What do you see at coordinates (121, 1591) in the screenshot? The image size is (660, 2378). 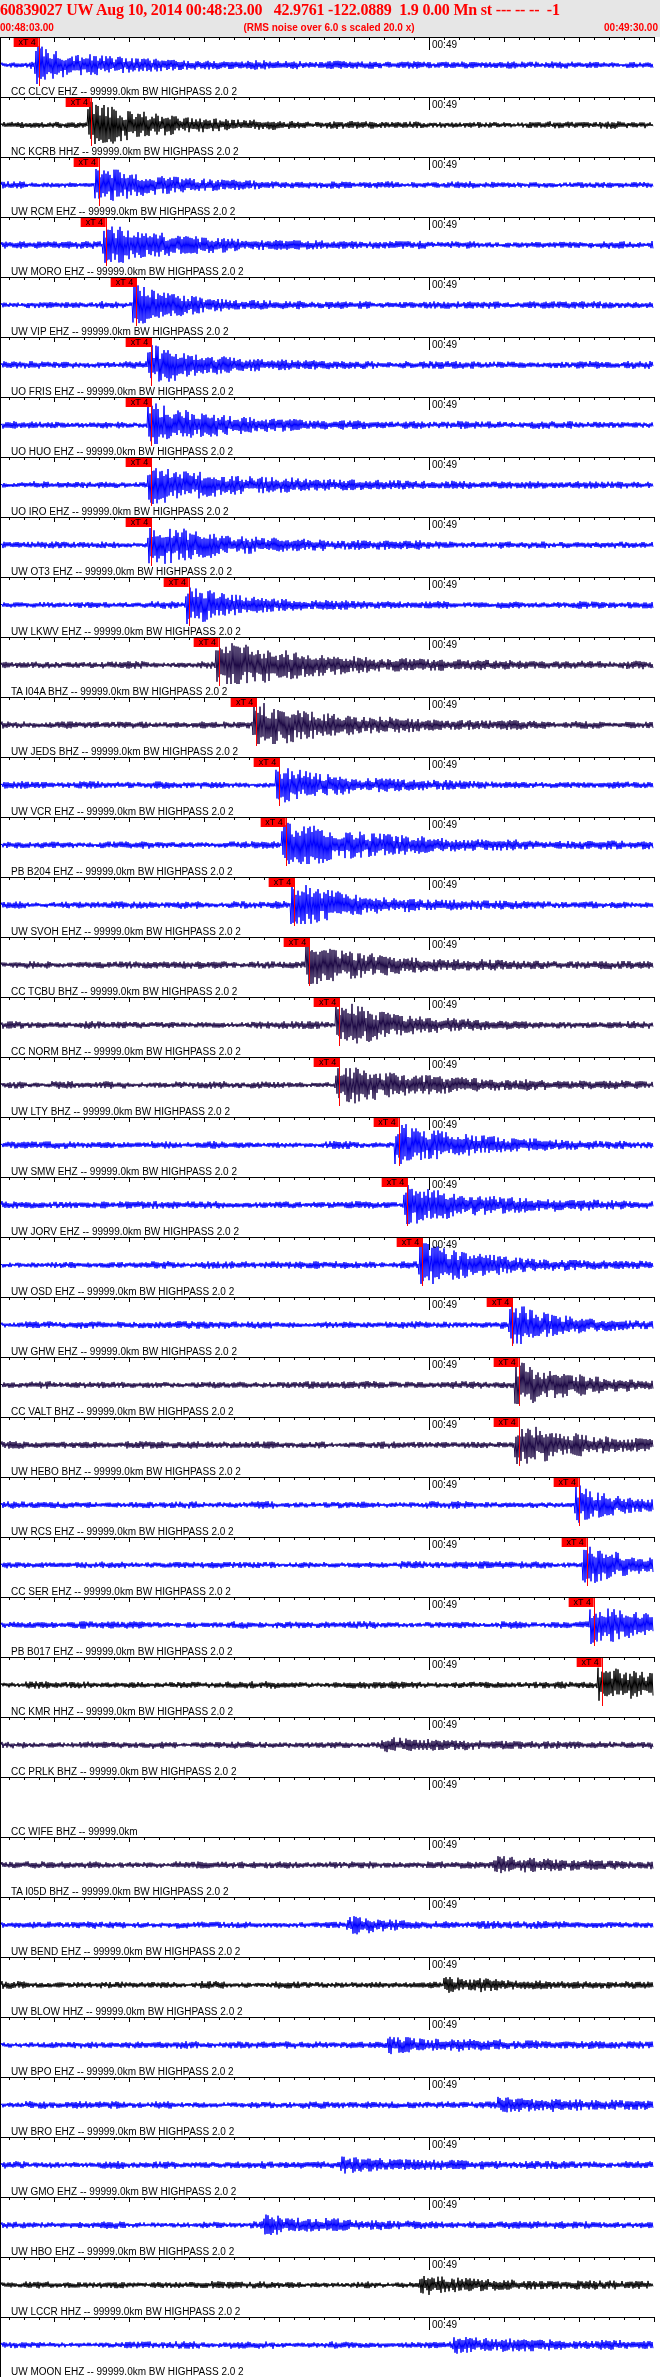 I see `station-label: CC SER EHZ -- 99999.0km BW HIGHPASS 2.0 2` at bounding box center [121, 1591].